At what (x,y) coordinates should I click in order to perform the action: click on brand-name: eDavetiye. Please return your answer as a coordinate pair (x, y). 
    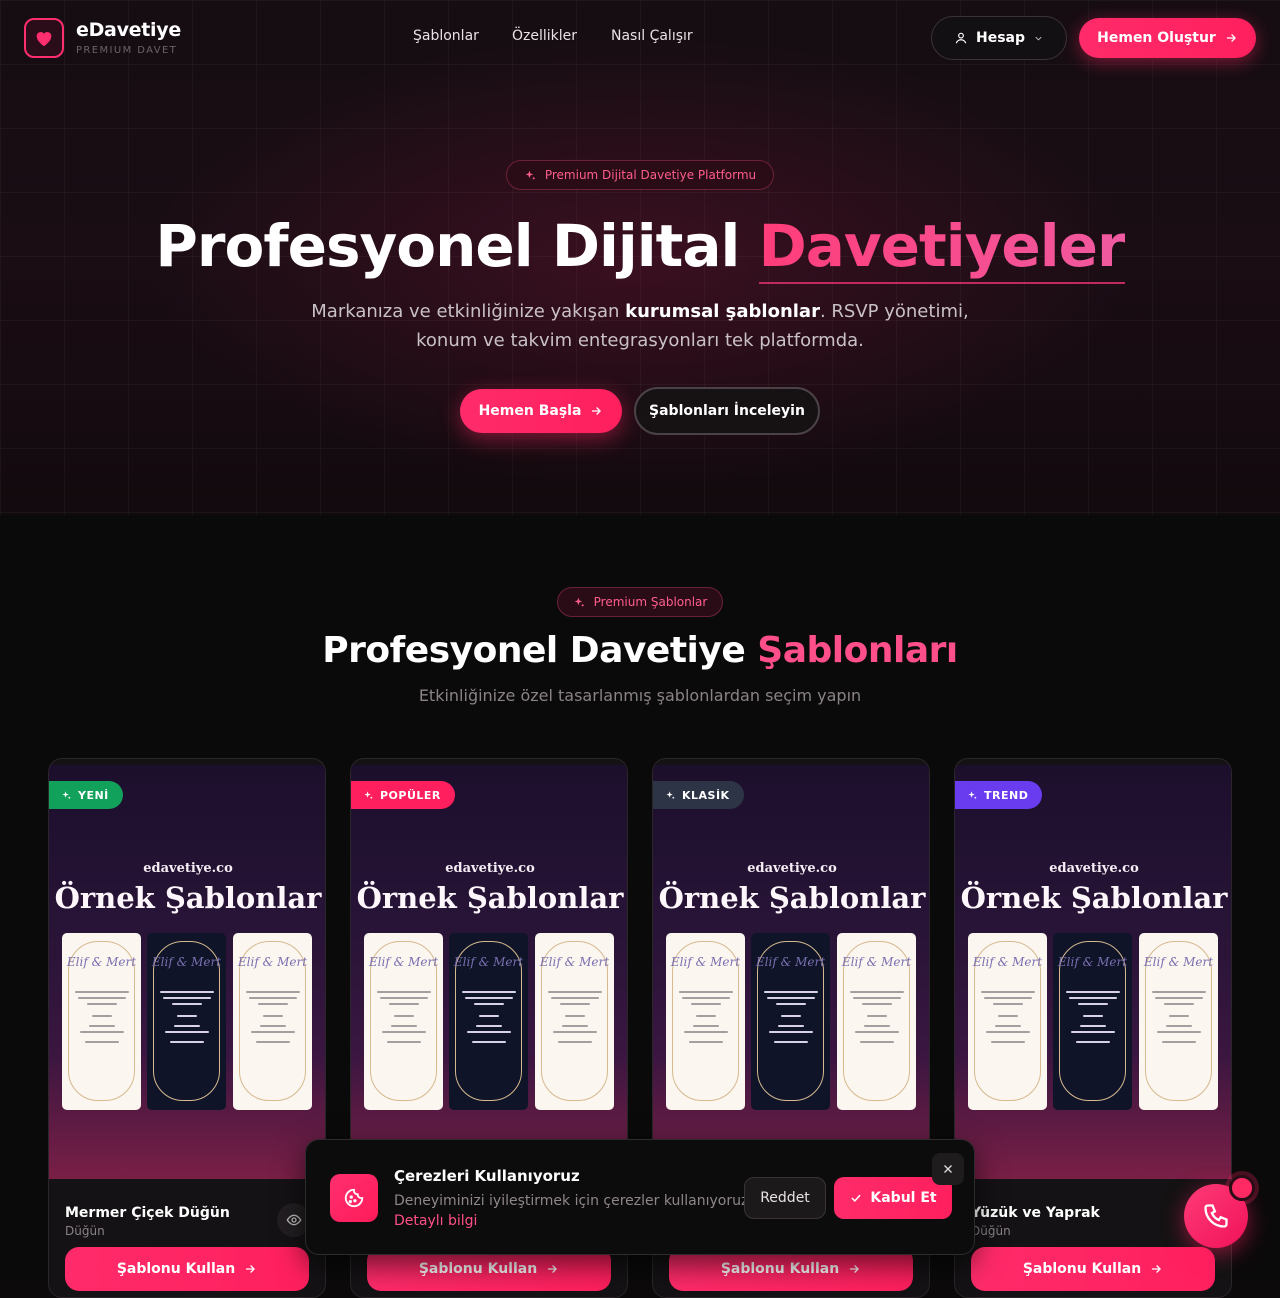
    Looking at the image, I should click on (128, 30).